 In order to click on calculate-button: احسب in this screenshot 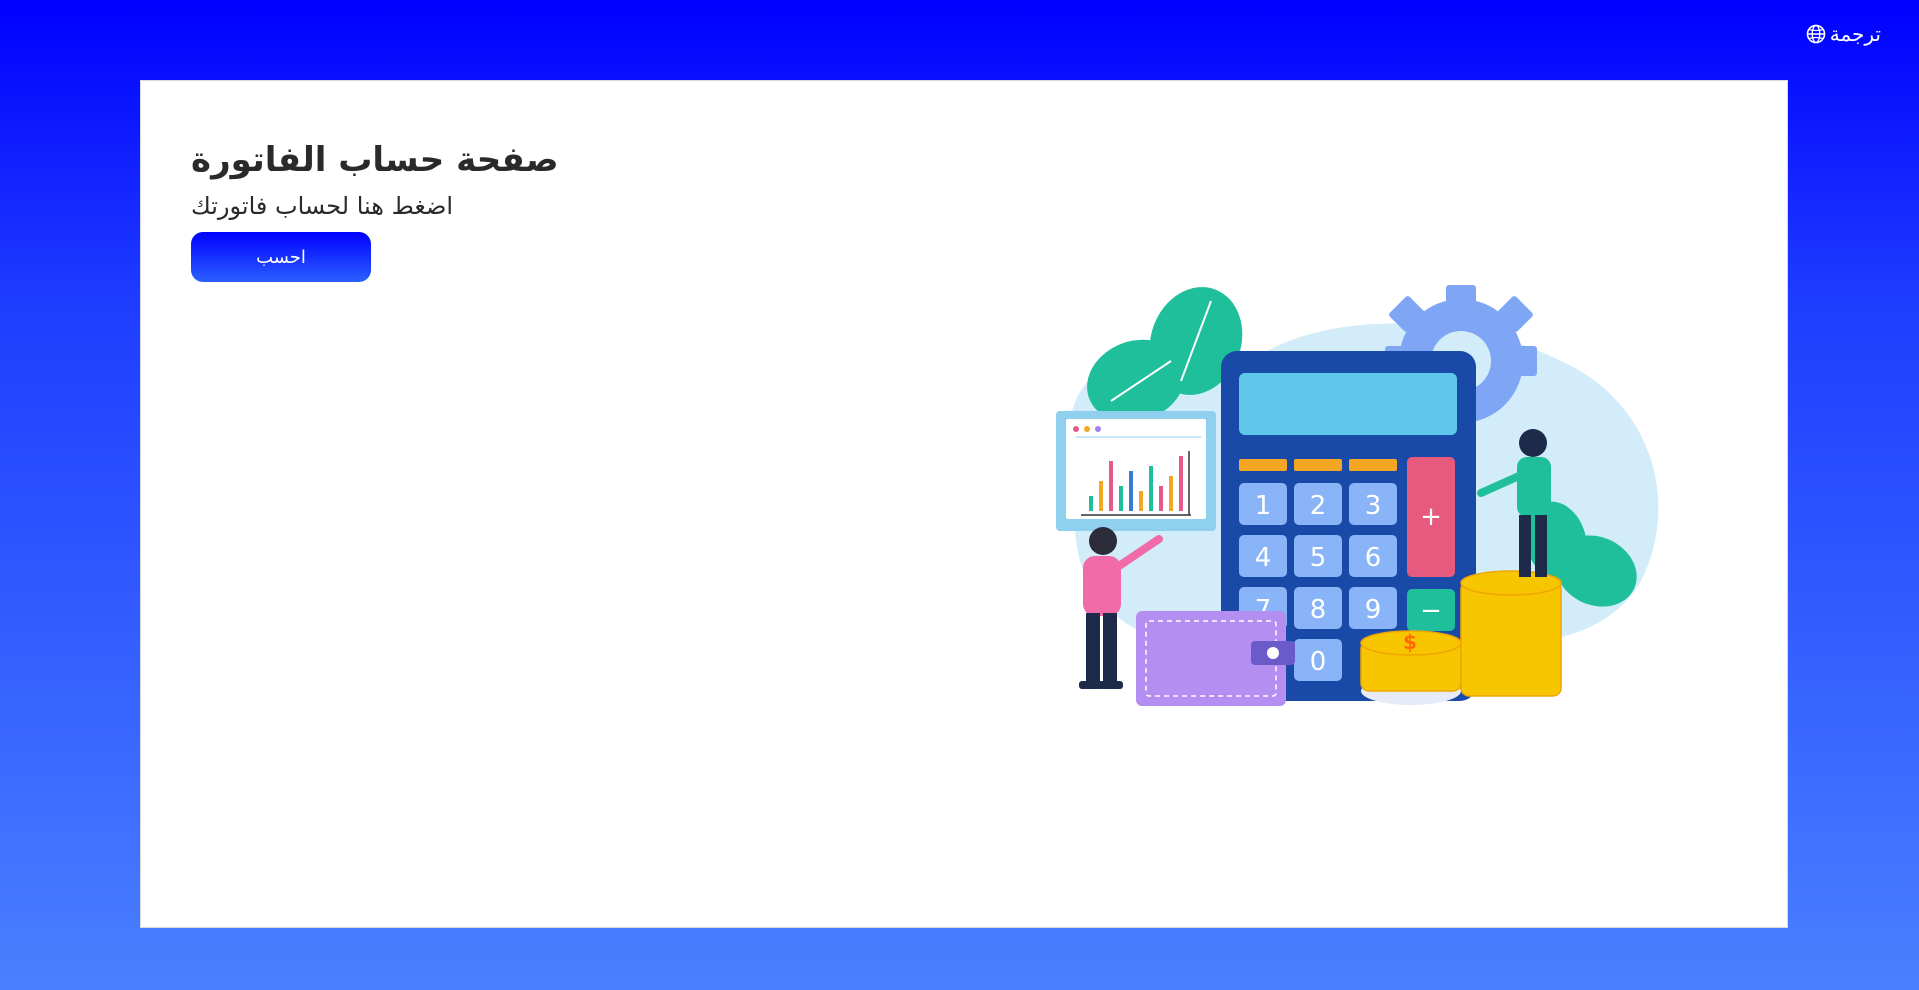, I will do `click(281, 257)`.